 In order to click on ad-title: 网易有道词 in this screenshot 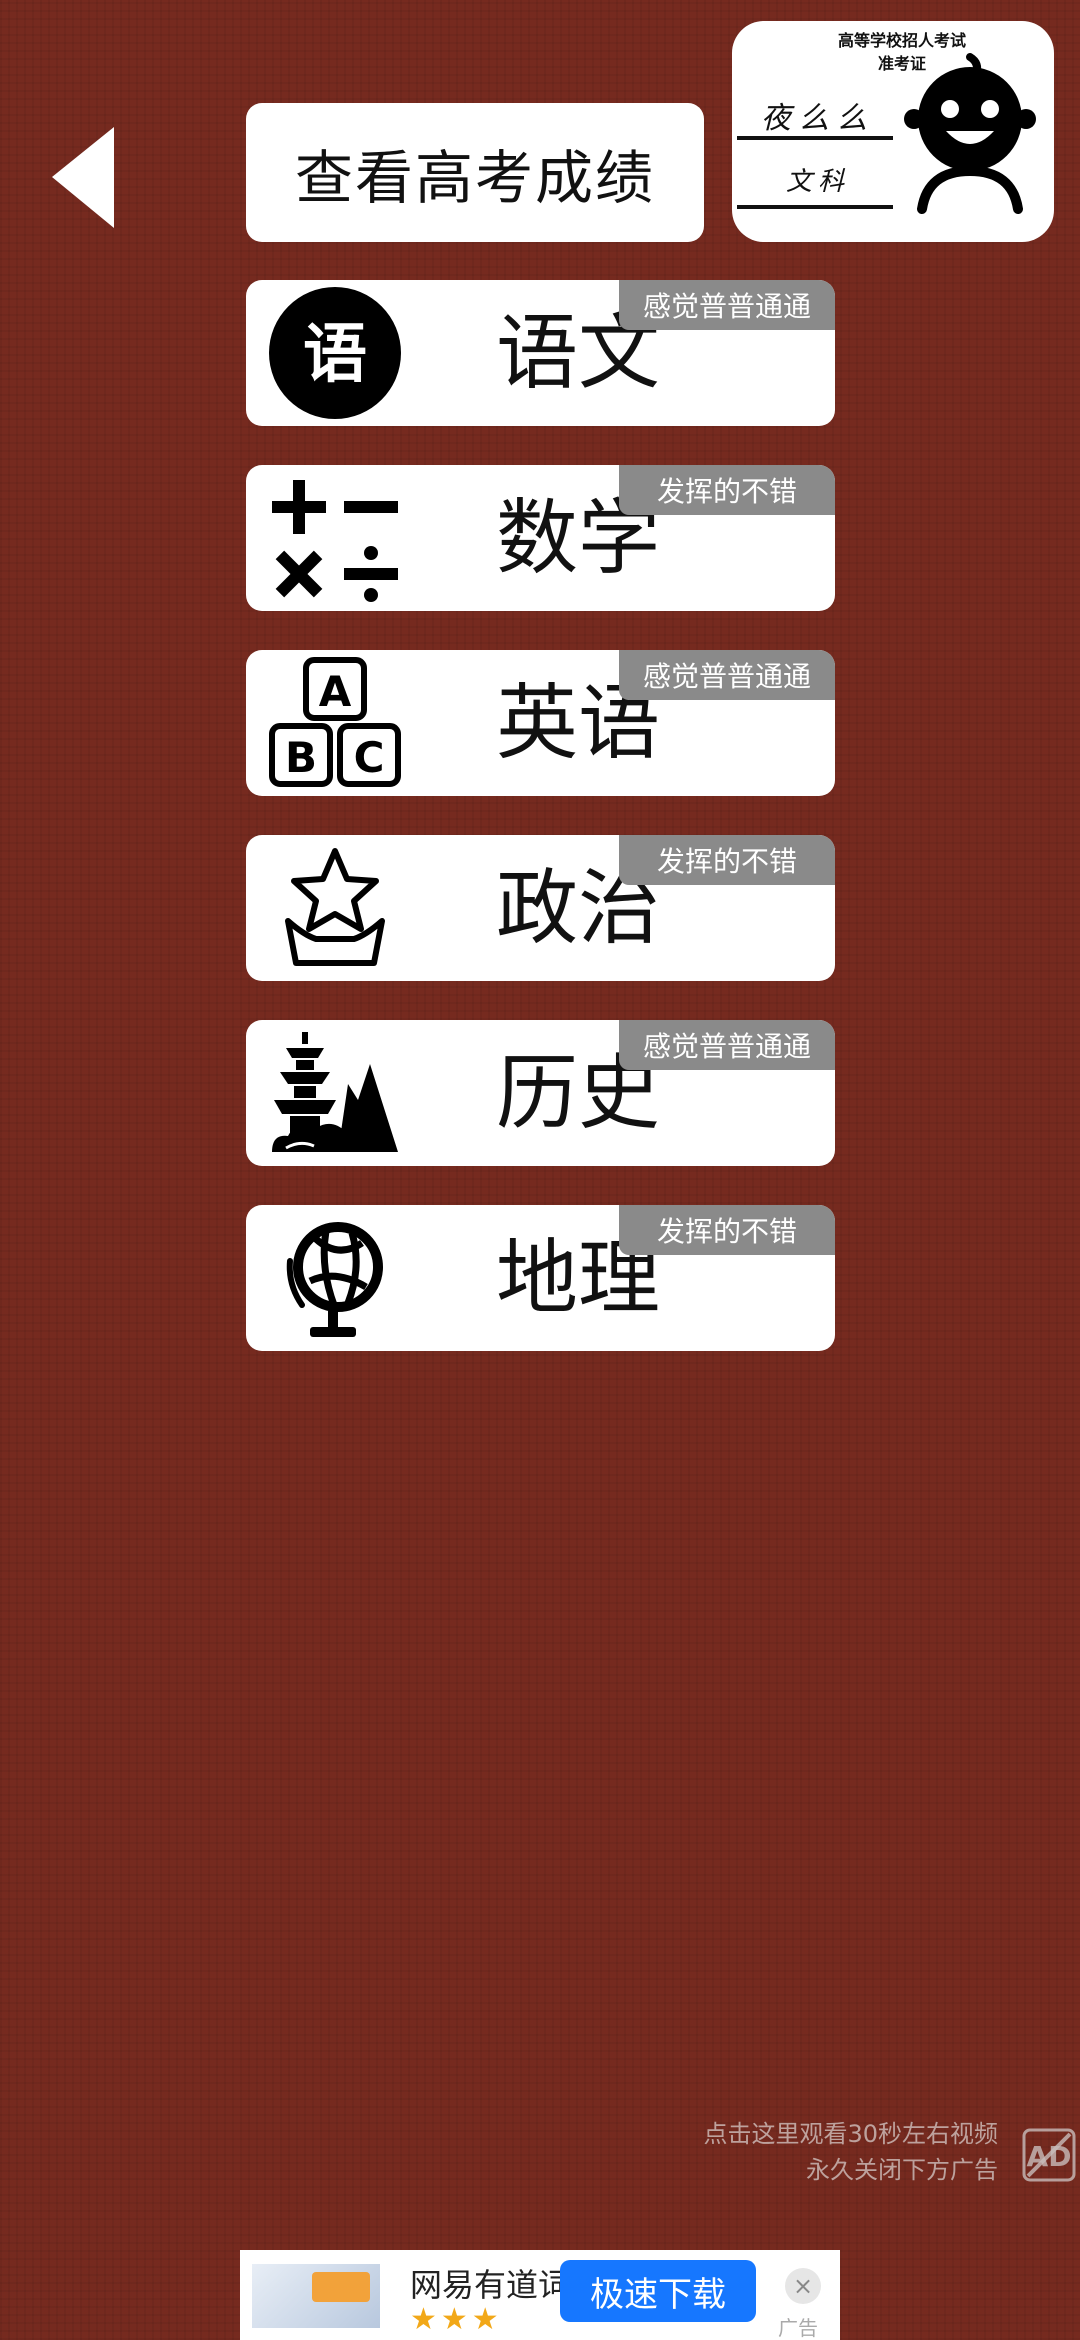, I will do `click(490, 2285)`.